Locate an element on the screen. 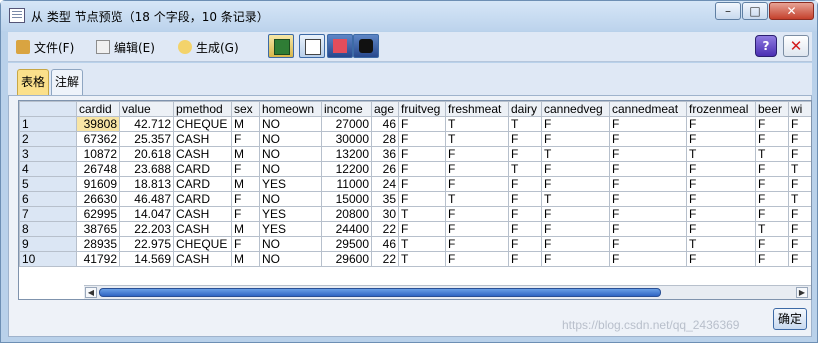  column-header: dairy is located at coordinates (525, 109).